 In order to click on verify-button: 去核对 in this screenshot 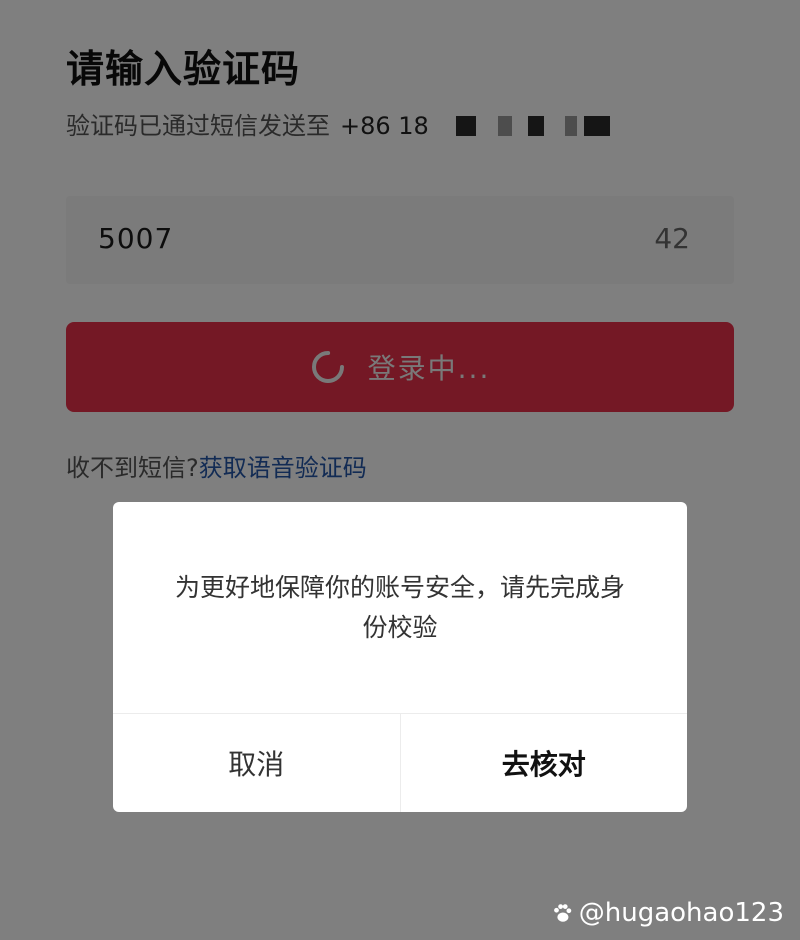, I will do `click(543, 763)`.